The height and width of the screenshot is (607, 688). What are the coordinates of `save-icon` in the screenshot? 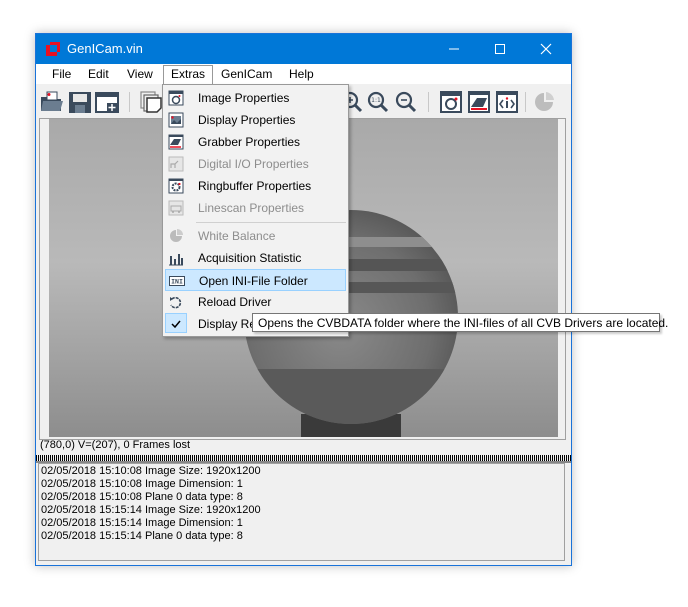 It's located at (80, 102).